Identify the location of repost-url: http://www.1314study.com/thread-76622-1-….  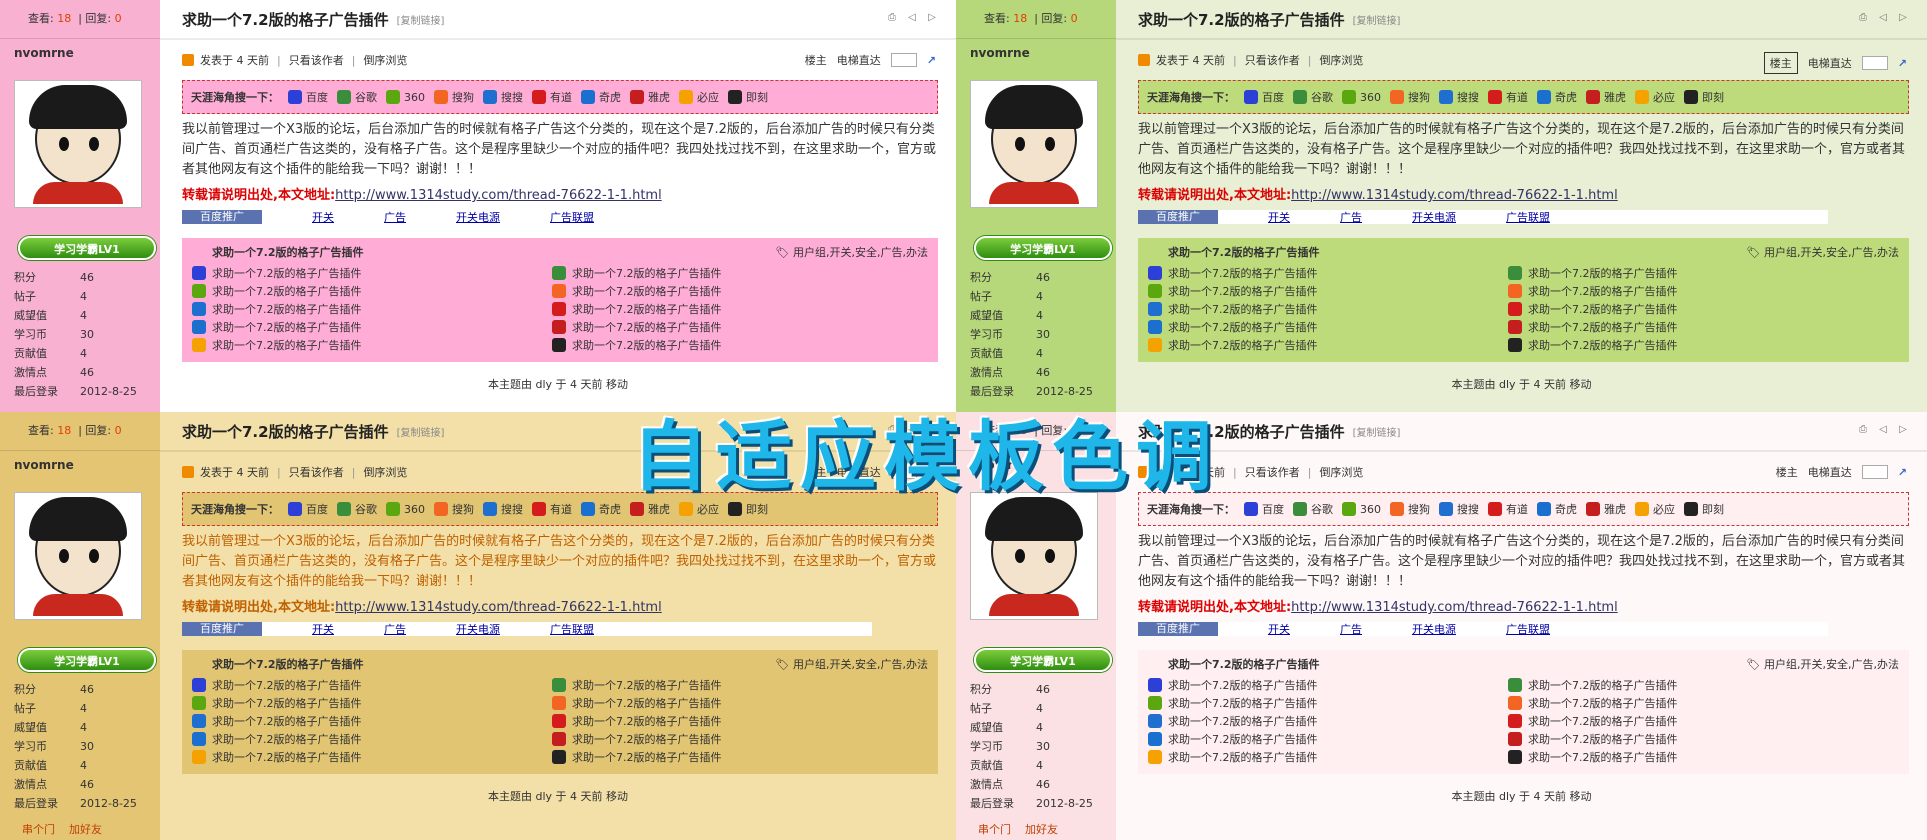
(498, 607).